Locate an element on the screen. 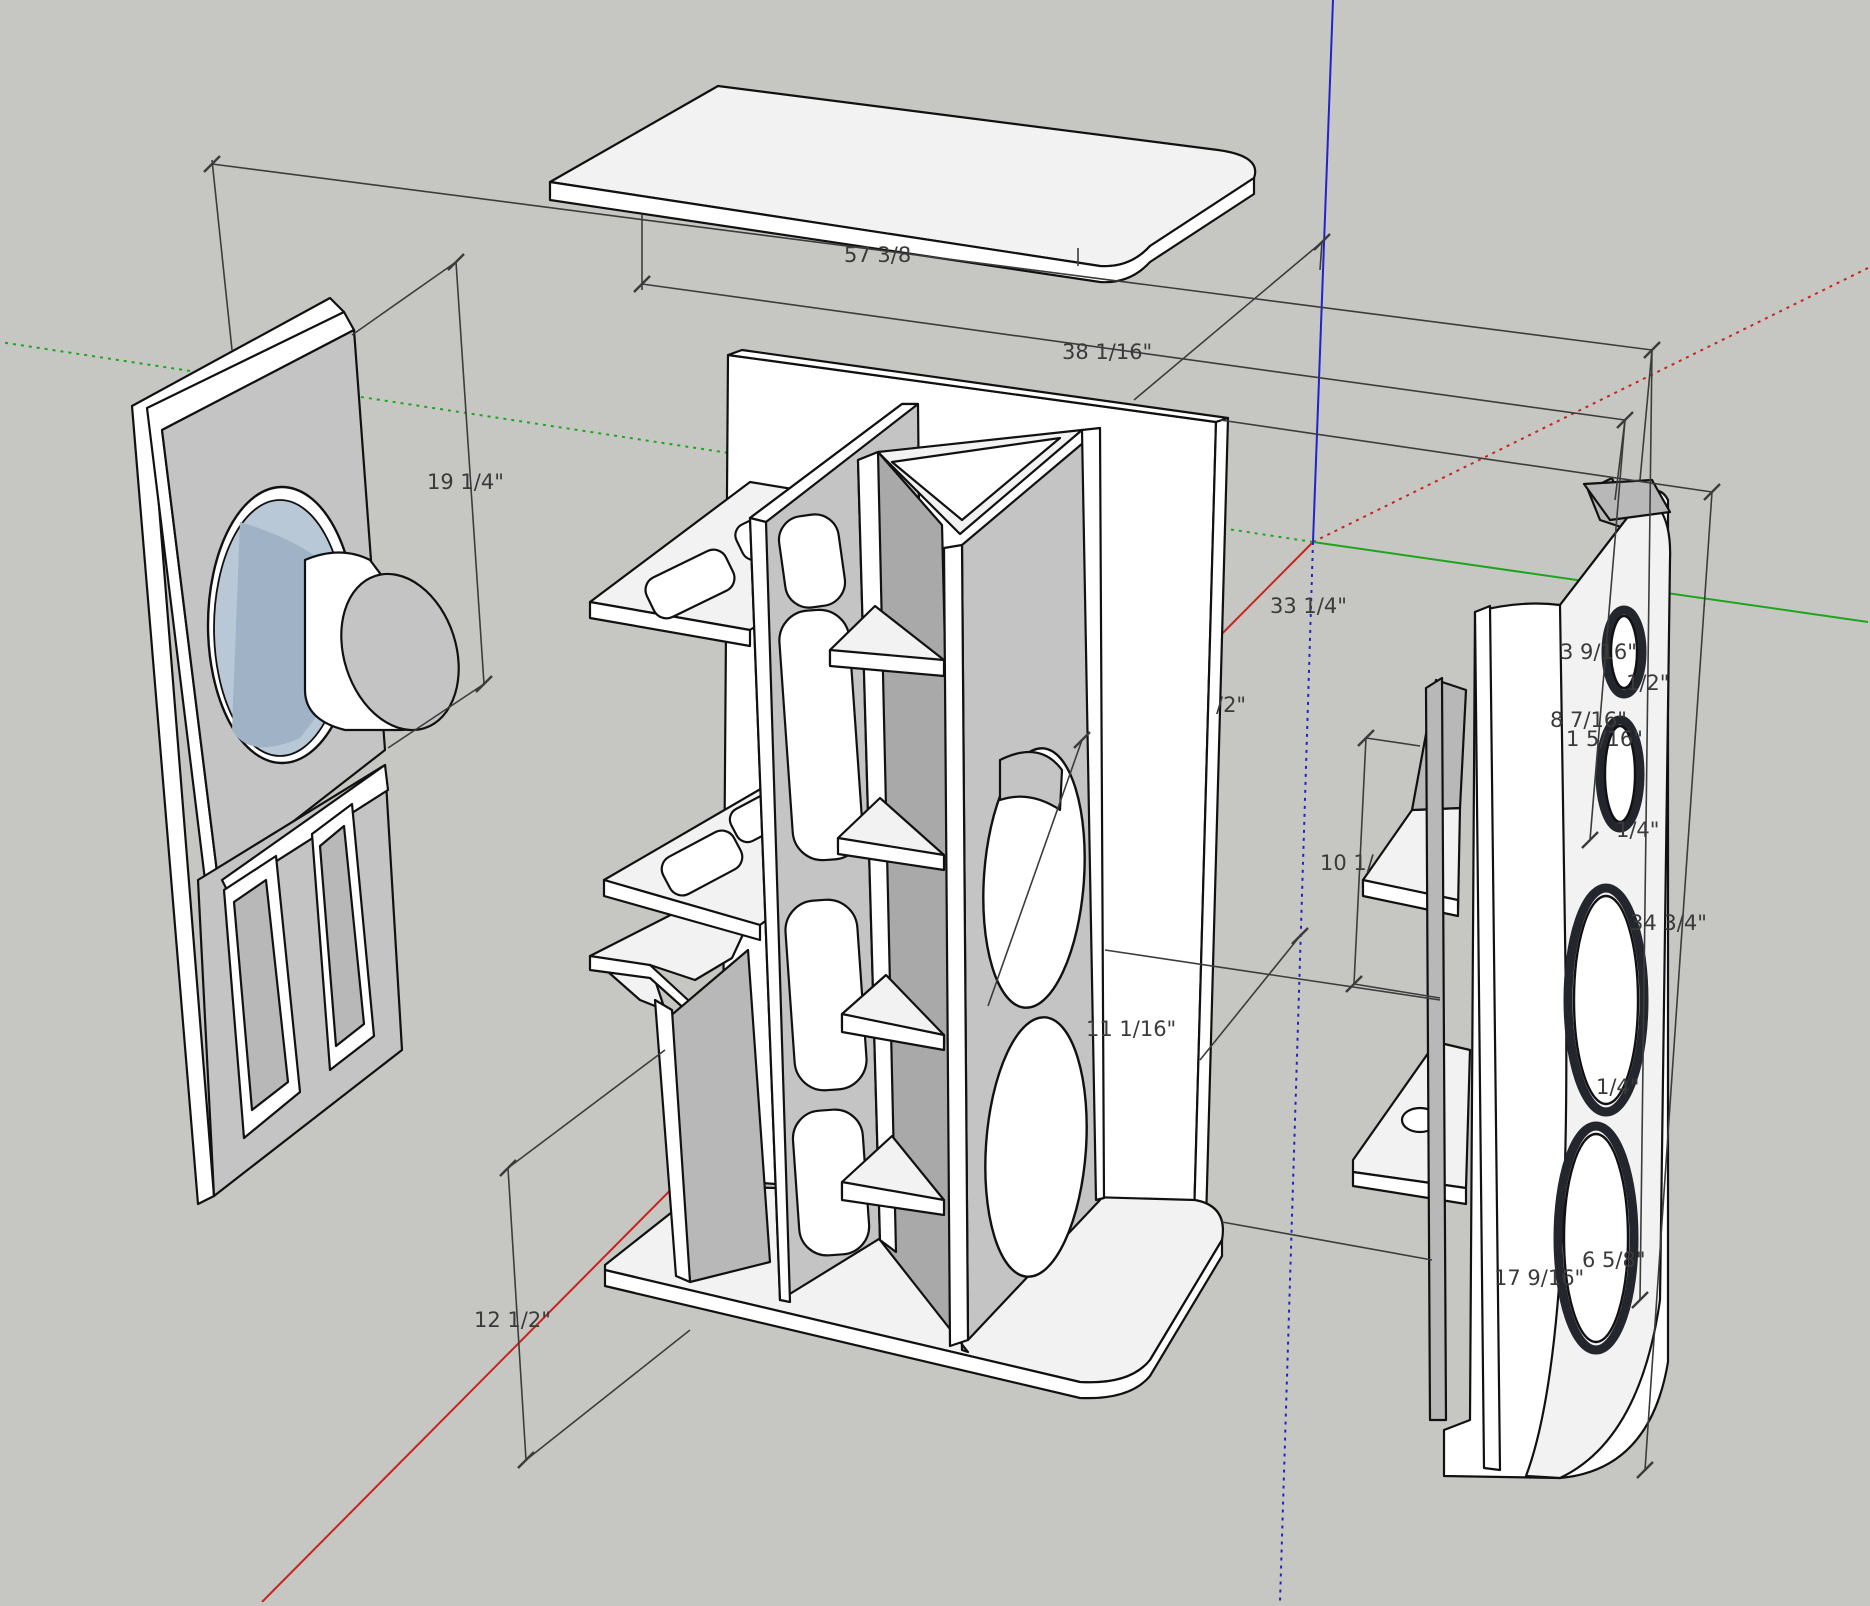  label-woofer-panel-height: 19 1/4" is located at coordinates (465, 482).